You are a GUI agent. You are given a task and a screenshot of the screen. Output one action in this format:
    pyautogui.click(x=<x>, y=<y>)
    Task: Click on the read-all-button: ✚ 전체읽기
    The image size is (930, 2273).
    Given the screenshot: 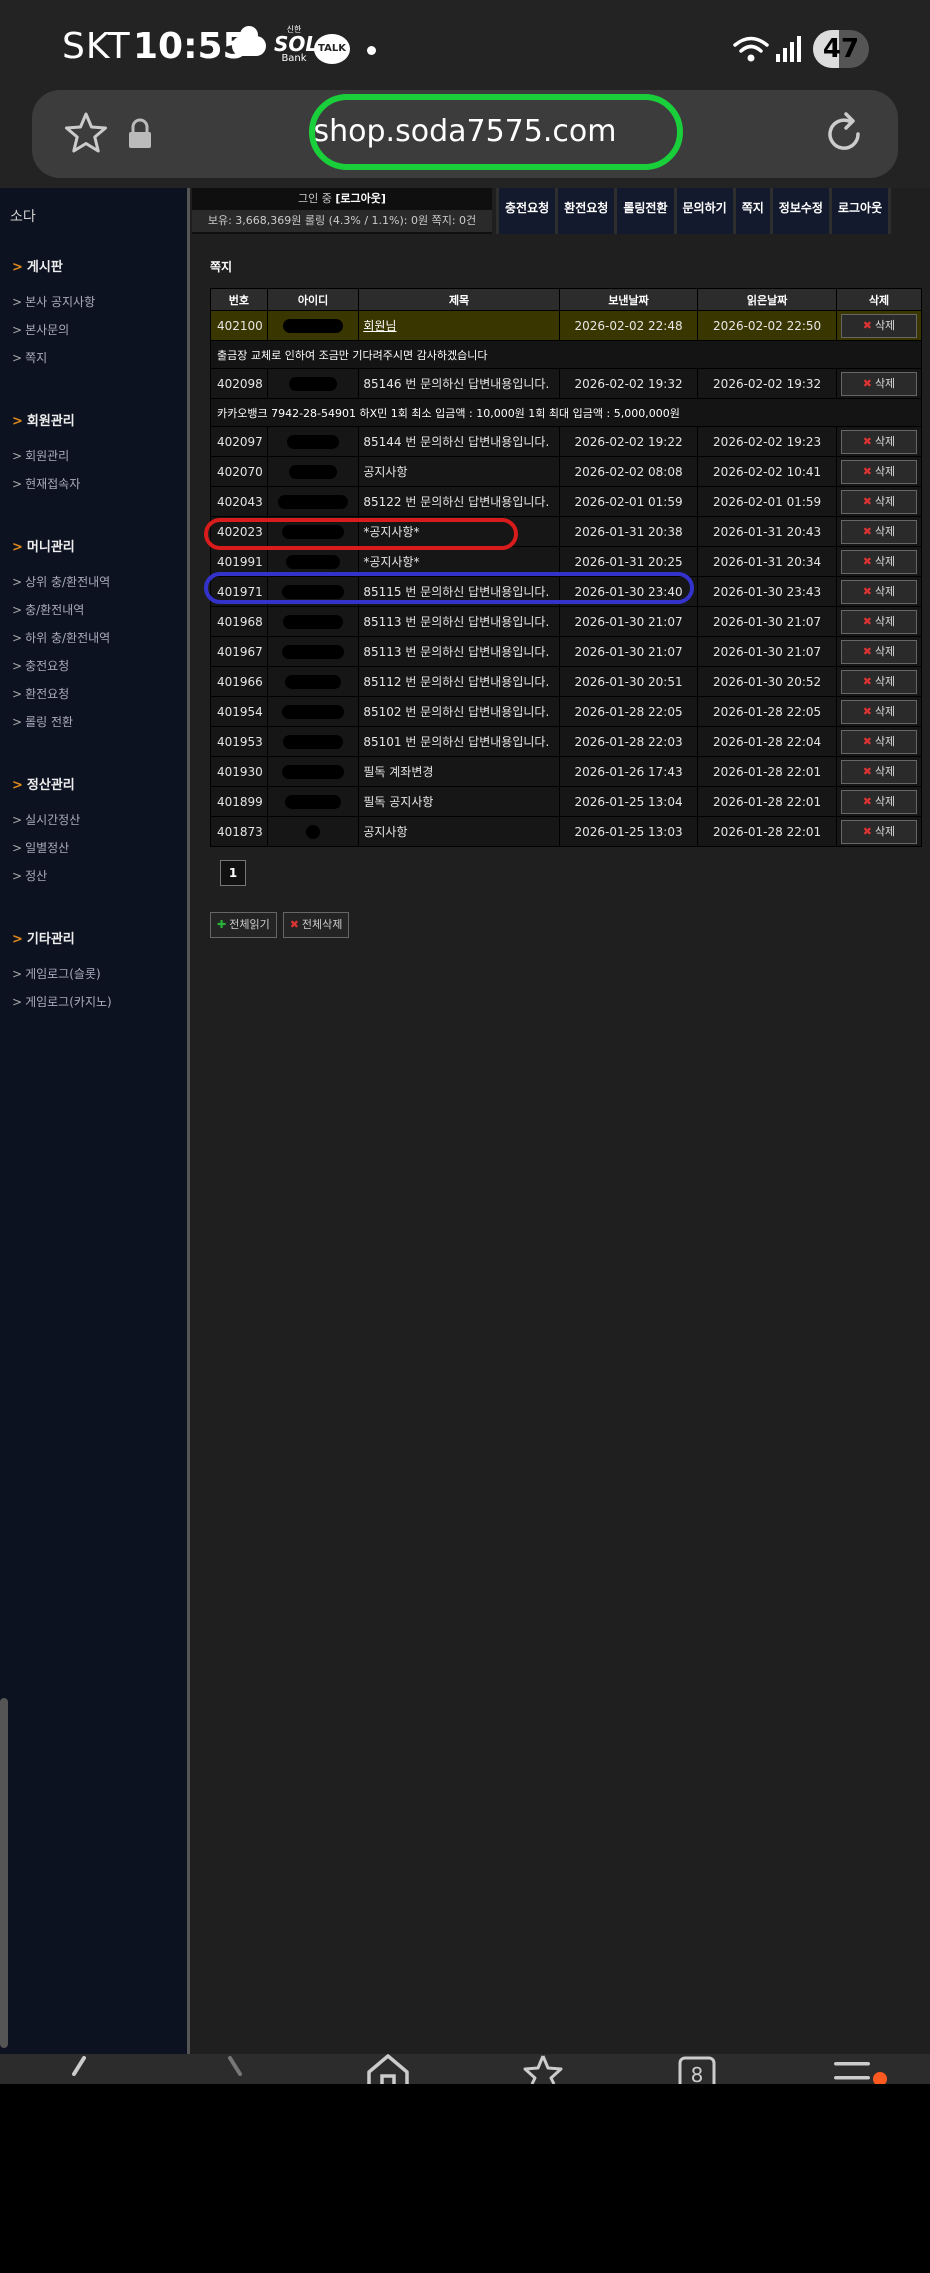 What is the action you would take?
    pyautogui.click(x=243, y=925)
    